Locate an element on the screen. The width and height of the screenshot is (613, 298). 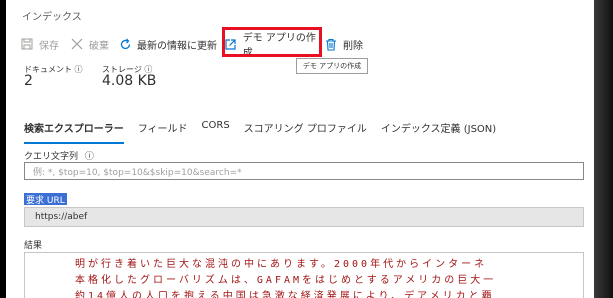
save-label: 保存 is located at coordinates (49, 46).